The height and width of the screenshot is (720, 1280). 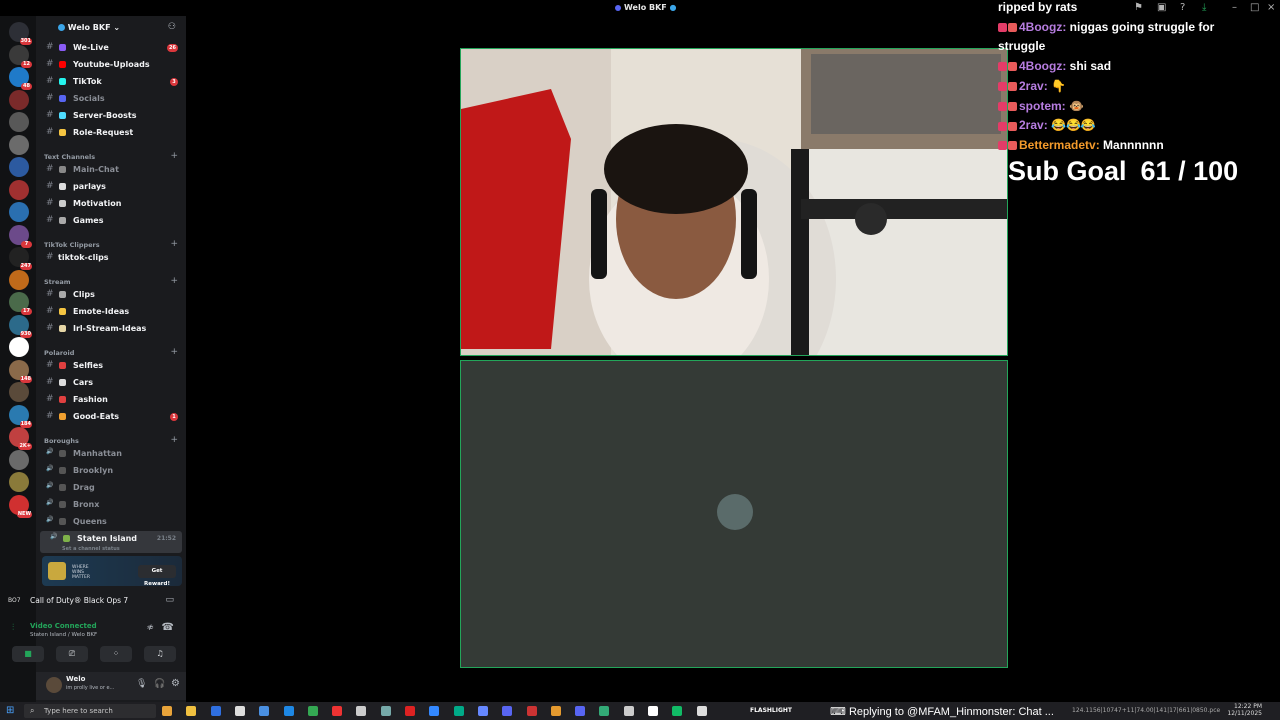 What do you see at coordinates (111, 48) in the screenshot?
I see `channel-item: # We-Live 26` at bounding box center [111, 48].